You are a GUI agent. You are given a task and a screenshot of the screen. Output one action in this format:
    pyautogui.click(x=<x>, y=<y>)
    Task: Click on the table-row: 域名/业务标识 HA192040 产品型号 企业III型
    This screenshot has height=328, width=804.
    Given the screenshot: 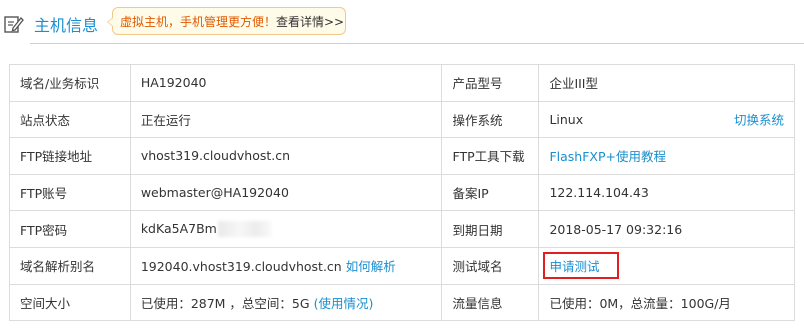 What is the action you would take?
    pyautogui.click(x=402, y=83)
    